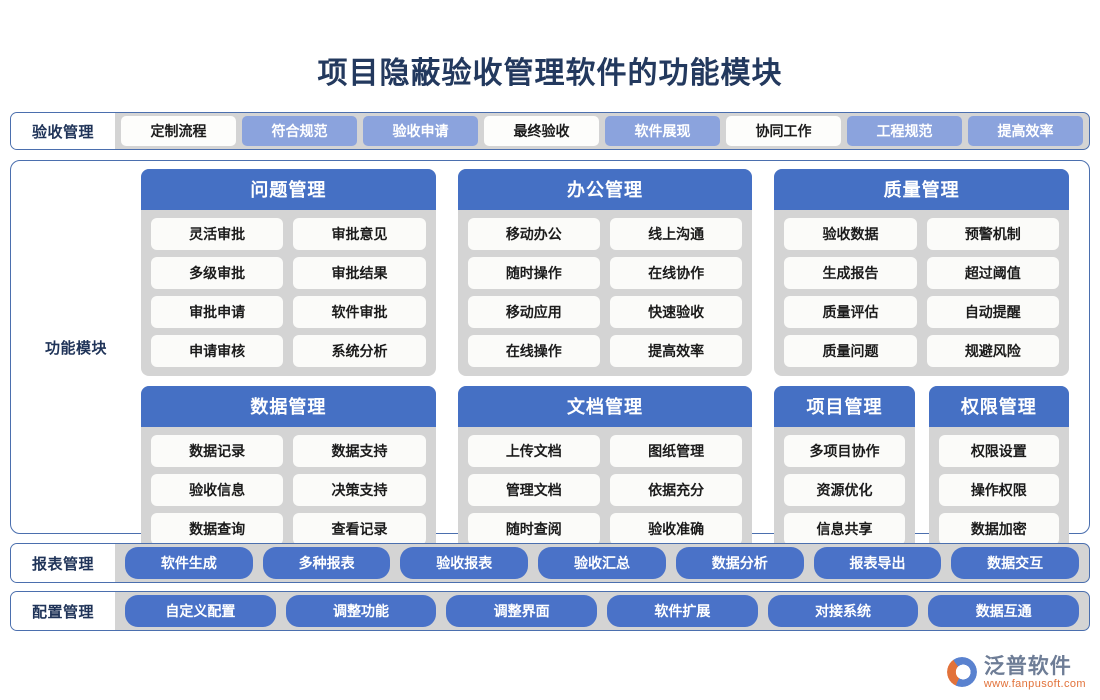 The height and width of the screenshot is (700, 1100). Describe the element at coordinates (217, 490) in the screenshot. I see `module-item: 验收信息` at that location.